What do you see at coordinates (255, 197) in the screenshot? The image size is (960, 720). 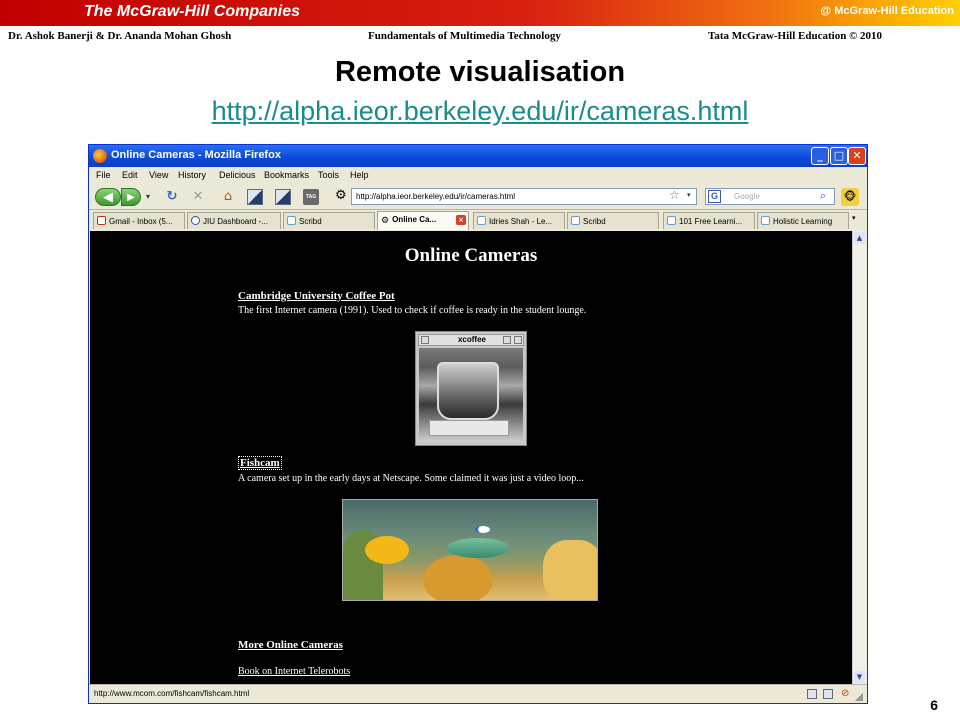 I see `toolbar-bookmark-icon` at bounding box center [255, 197].